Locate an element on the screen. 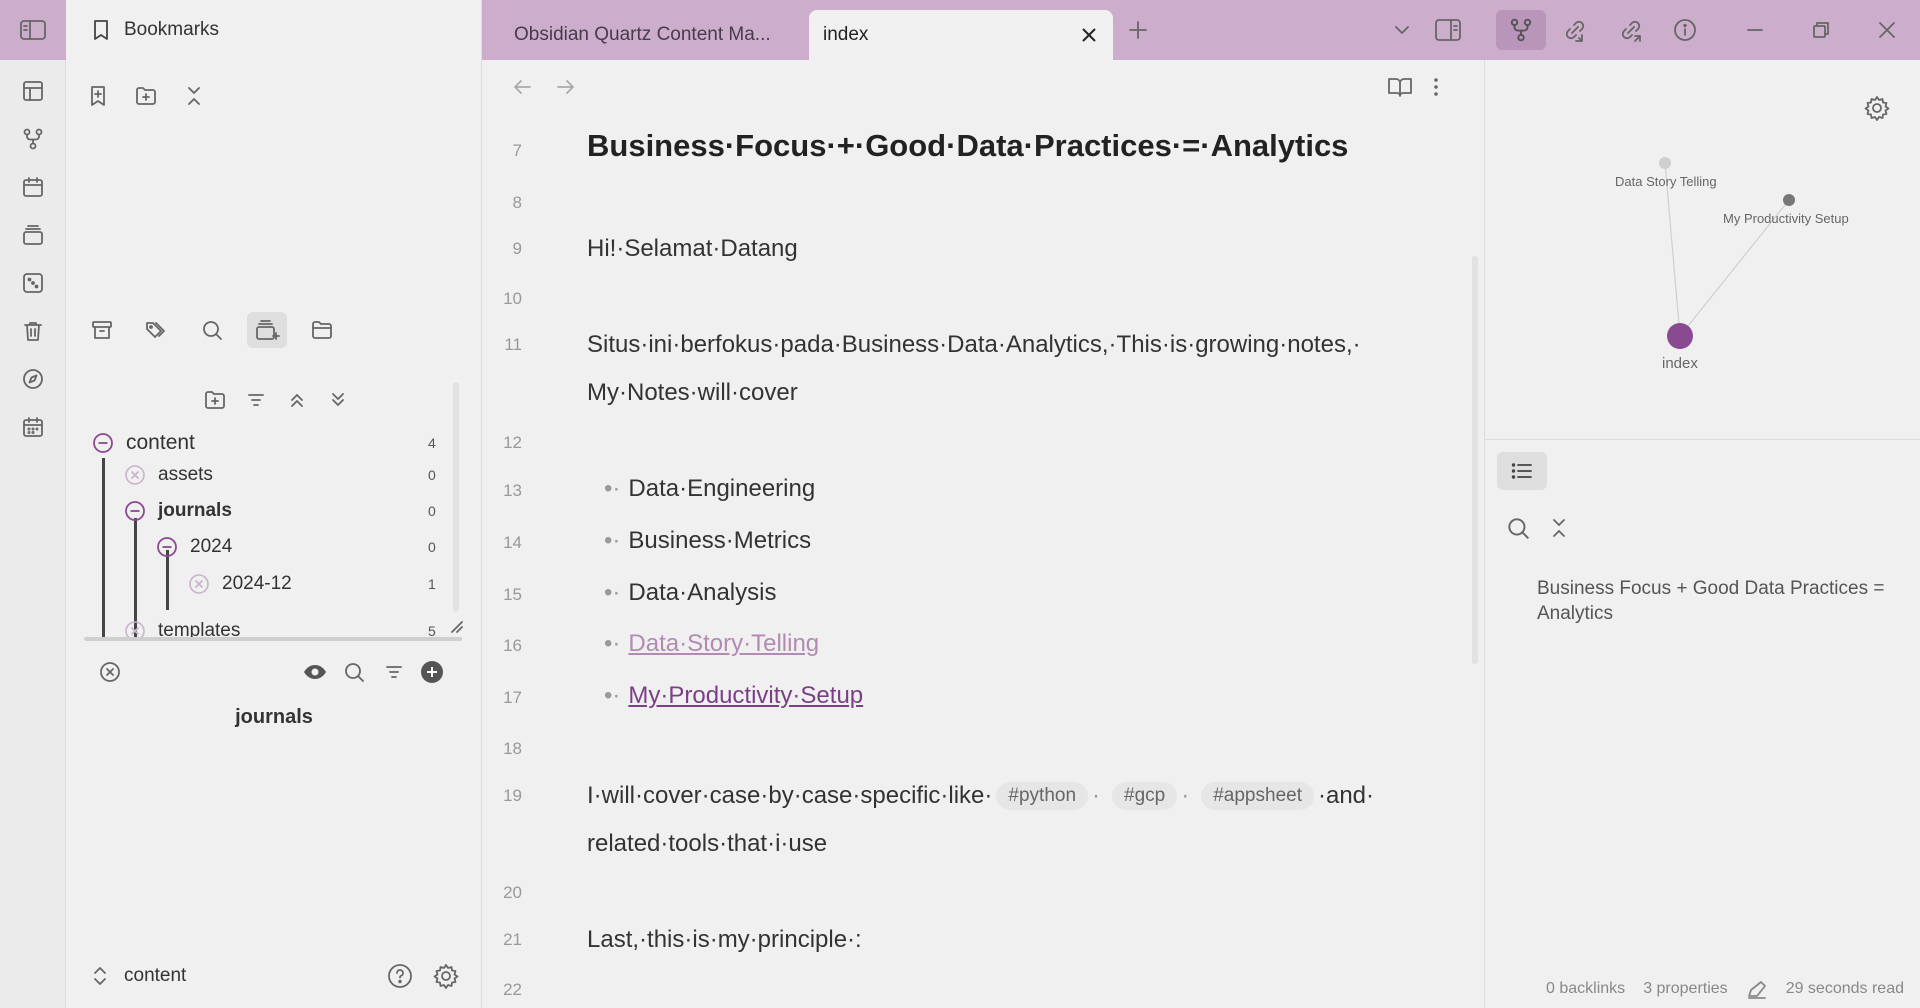 The height and width of the screenshot is (1008, 1920). tab-list-button is located at coordinates (1402, 30).